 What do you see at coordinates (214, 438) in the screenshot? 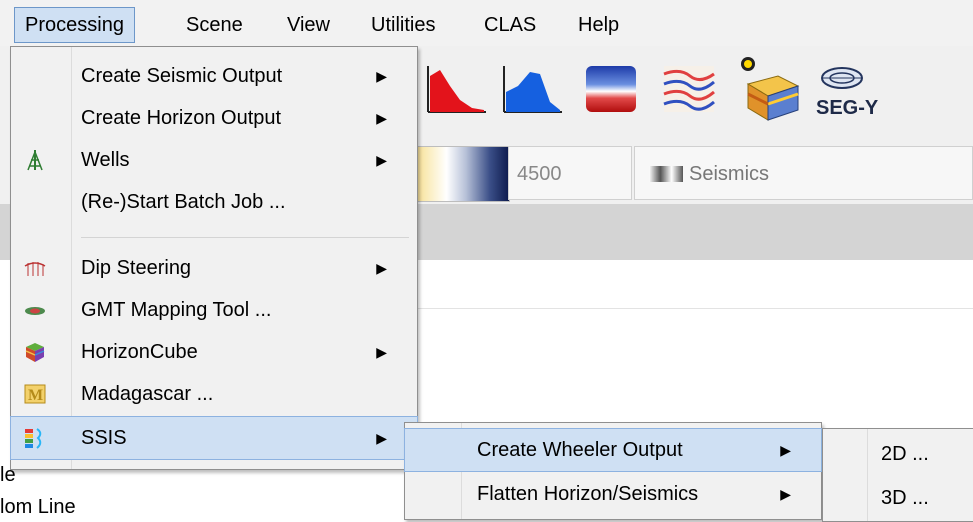
I see `menu-item-ssis: SSIS ▶` at bounding box center [214, 438].